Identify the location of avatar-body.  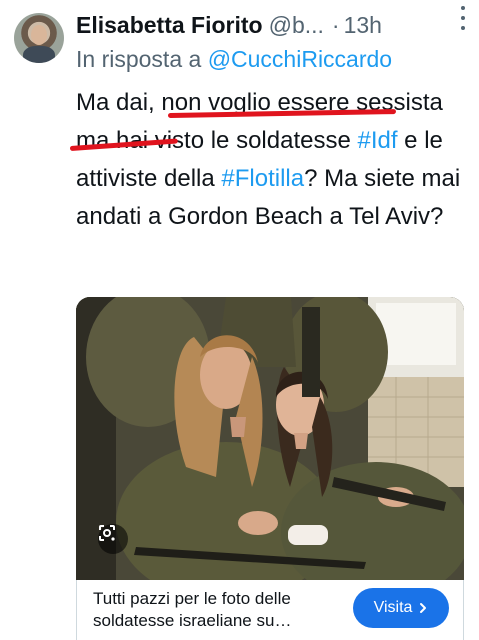
(39, 54).